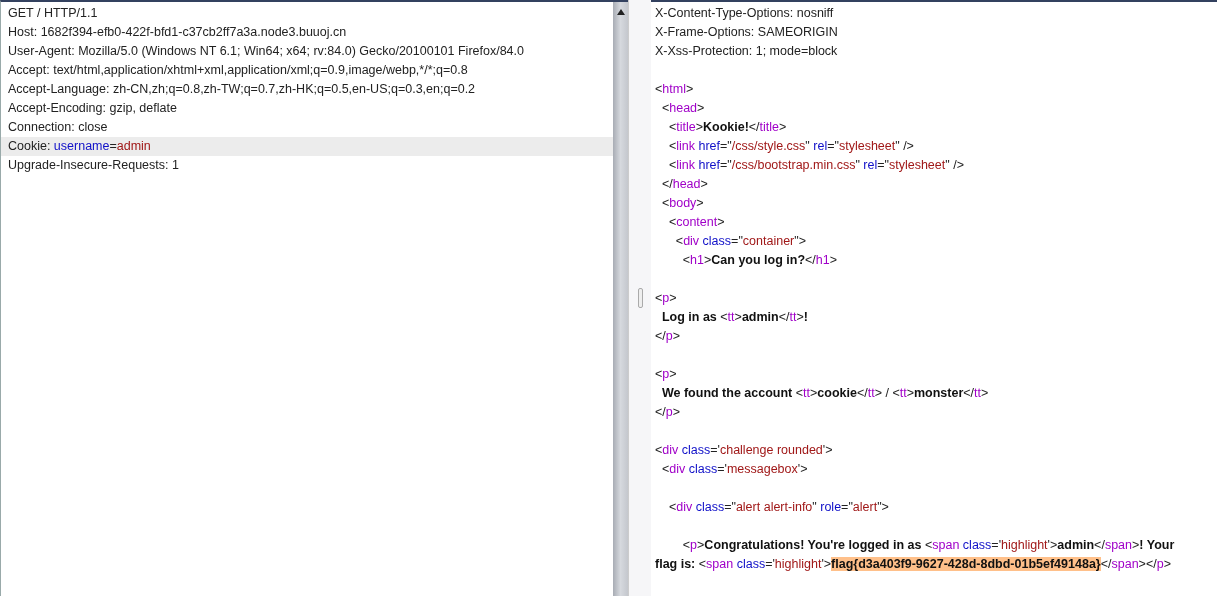 The width and height of the screenshot is (1217, 596). I want to click on request-line: User-Agent: Mozilla/5.0 (Windows NT 6.1; Win64; x64; rv:84.0) Gecko/20100101 Firefox/84.0, so click(307, 51).